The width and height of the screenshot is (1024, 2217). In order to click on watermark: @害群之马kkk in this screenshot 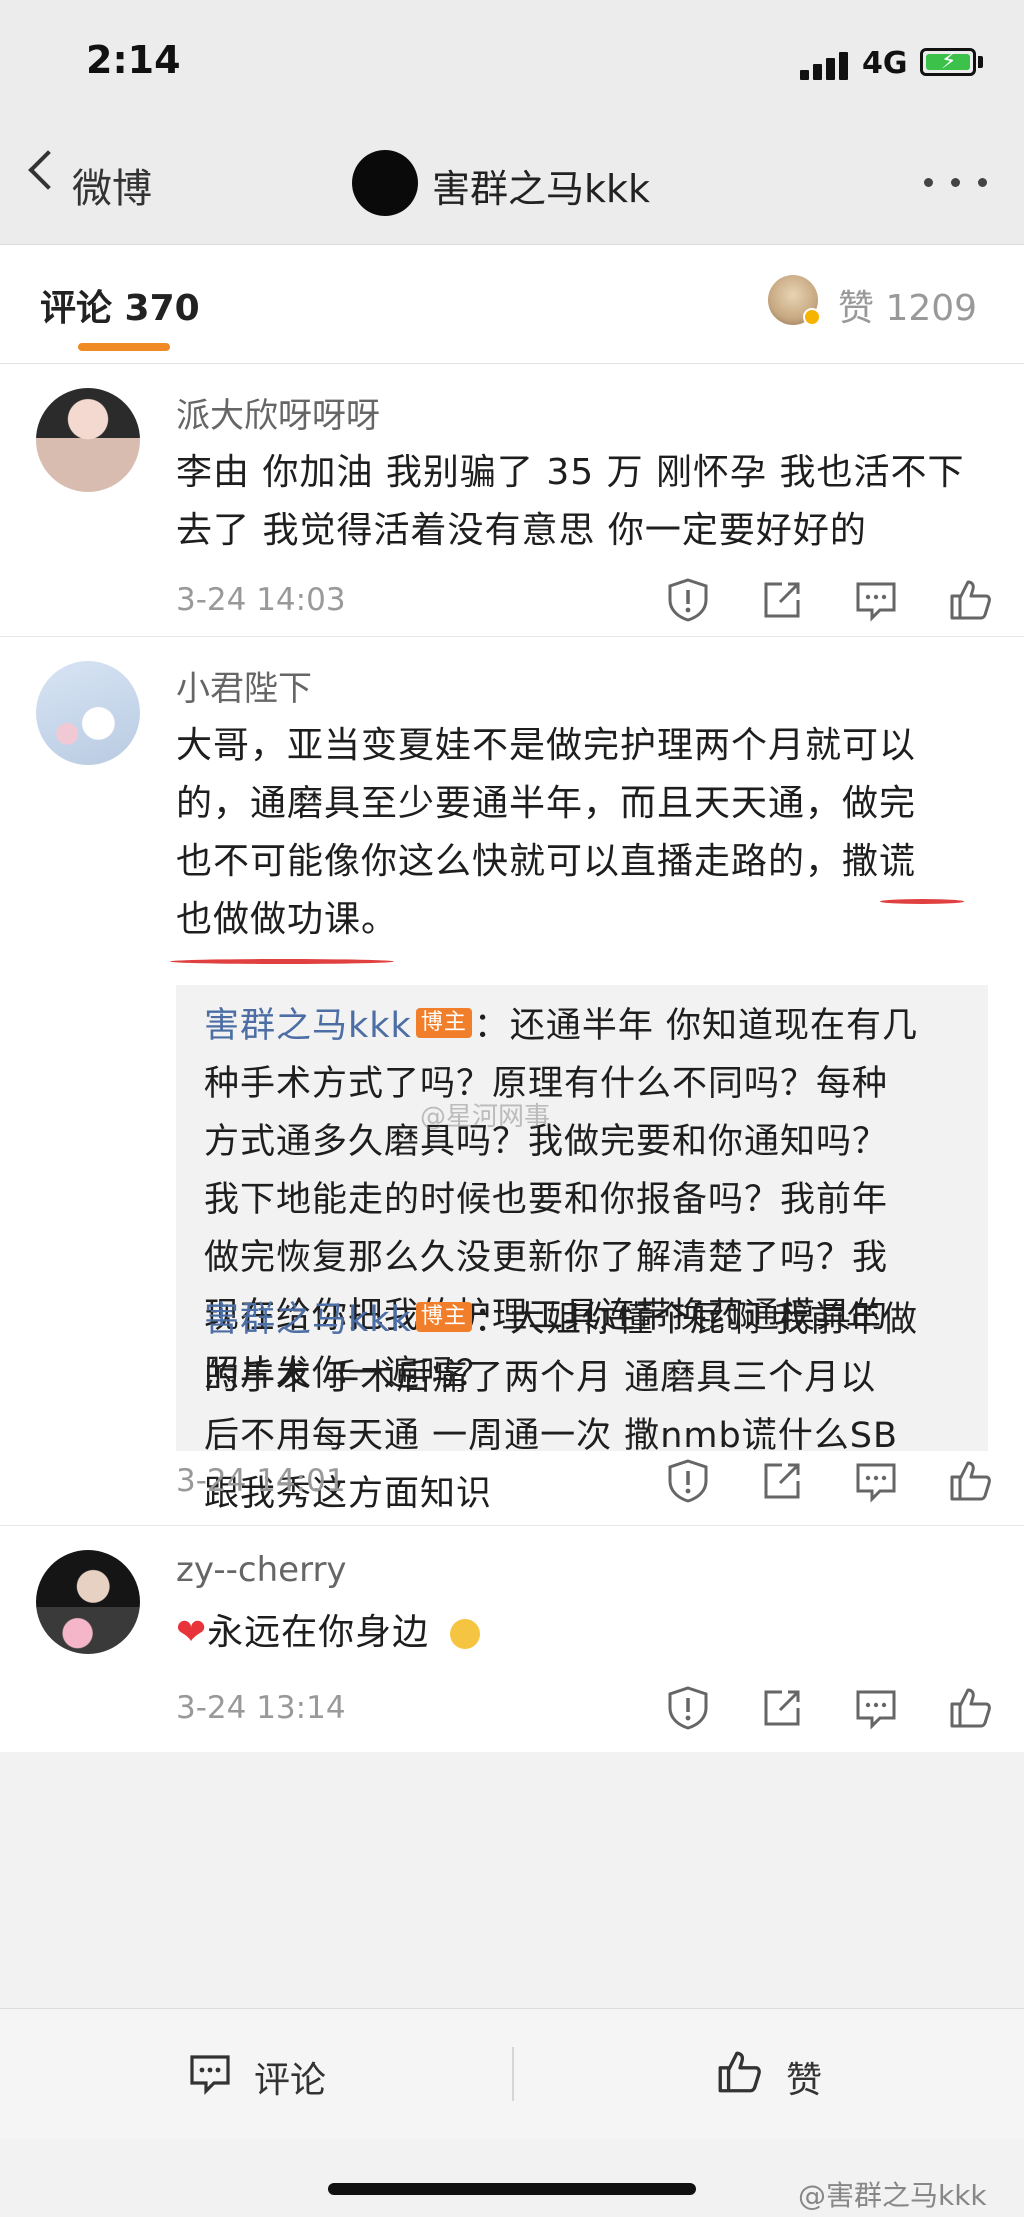, I will do `click(892, 2195)`.